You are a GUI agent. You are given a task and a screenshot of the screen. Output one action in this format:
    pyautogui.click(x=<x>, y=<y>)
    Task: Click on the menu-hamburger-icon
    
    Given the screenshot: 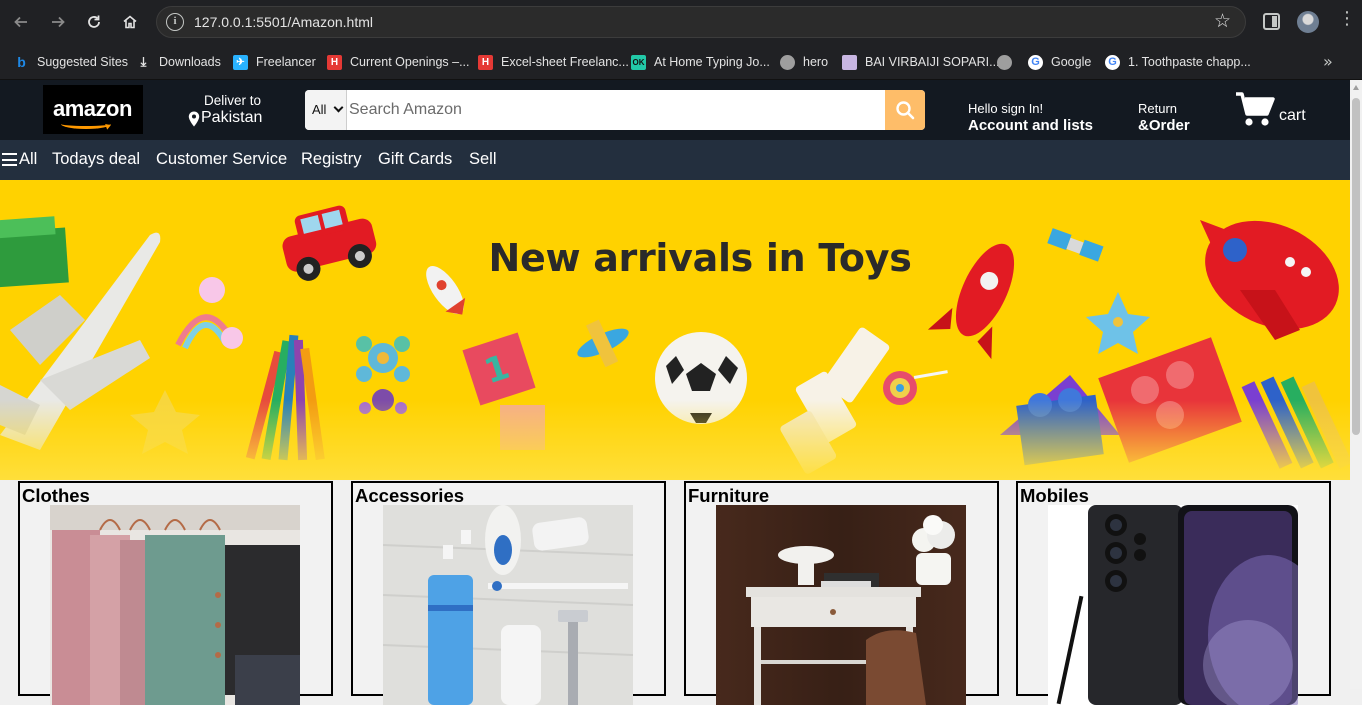 What is the action you would take?
    pyautogui.click(x=9, y=159)
    